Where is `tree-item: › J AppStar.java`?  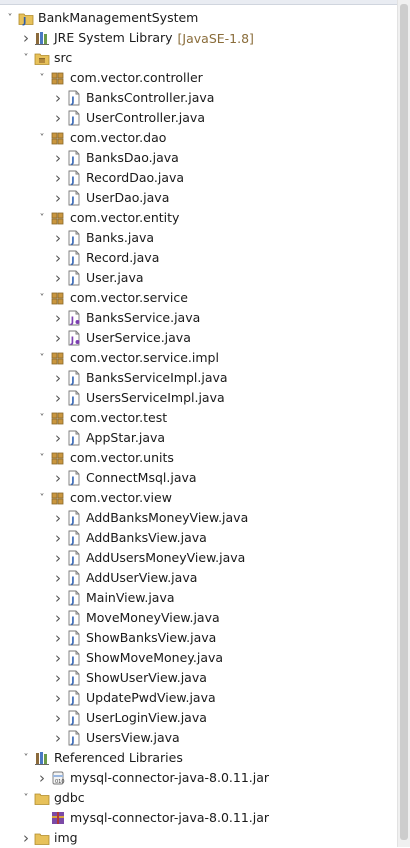
tree-item: › J AppStar.java is located at coordinates (199, 438).